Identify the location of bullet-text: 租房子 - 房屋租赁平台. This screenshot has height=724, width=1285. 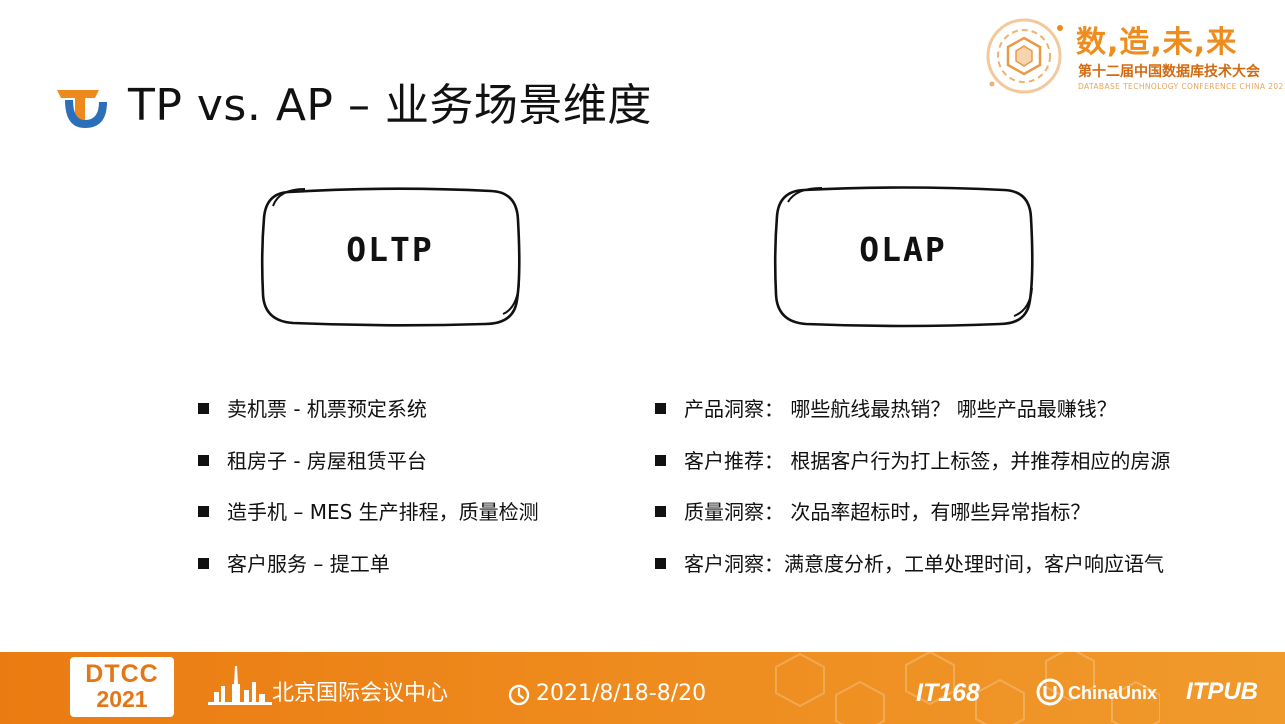
(327, 460).